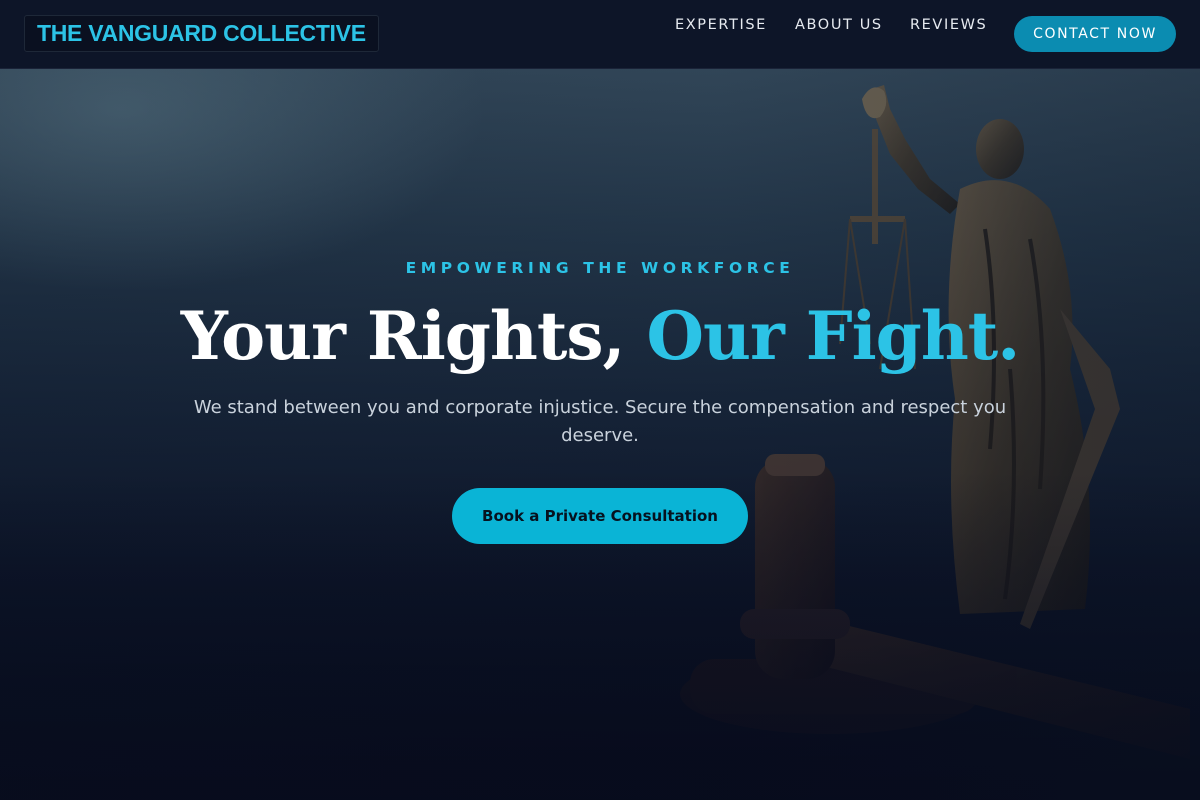 The height and width of the screenshot is (800, 1200). I want to click on nav-link-expertise: EXPERTISE, so click(721, 25).